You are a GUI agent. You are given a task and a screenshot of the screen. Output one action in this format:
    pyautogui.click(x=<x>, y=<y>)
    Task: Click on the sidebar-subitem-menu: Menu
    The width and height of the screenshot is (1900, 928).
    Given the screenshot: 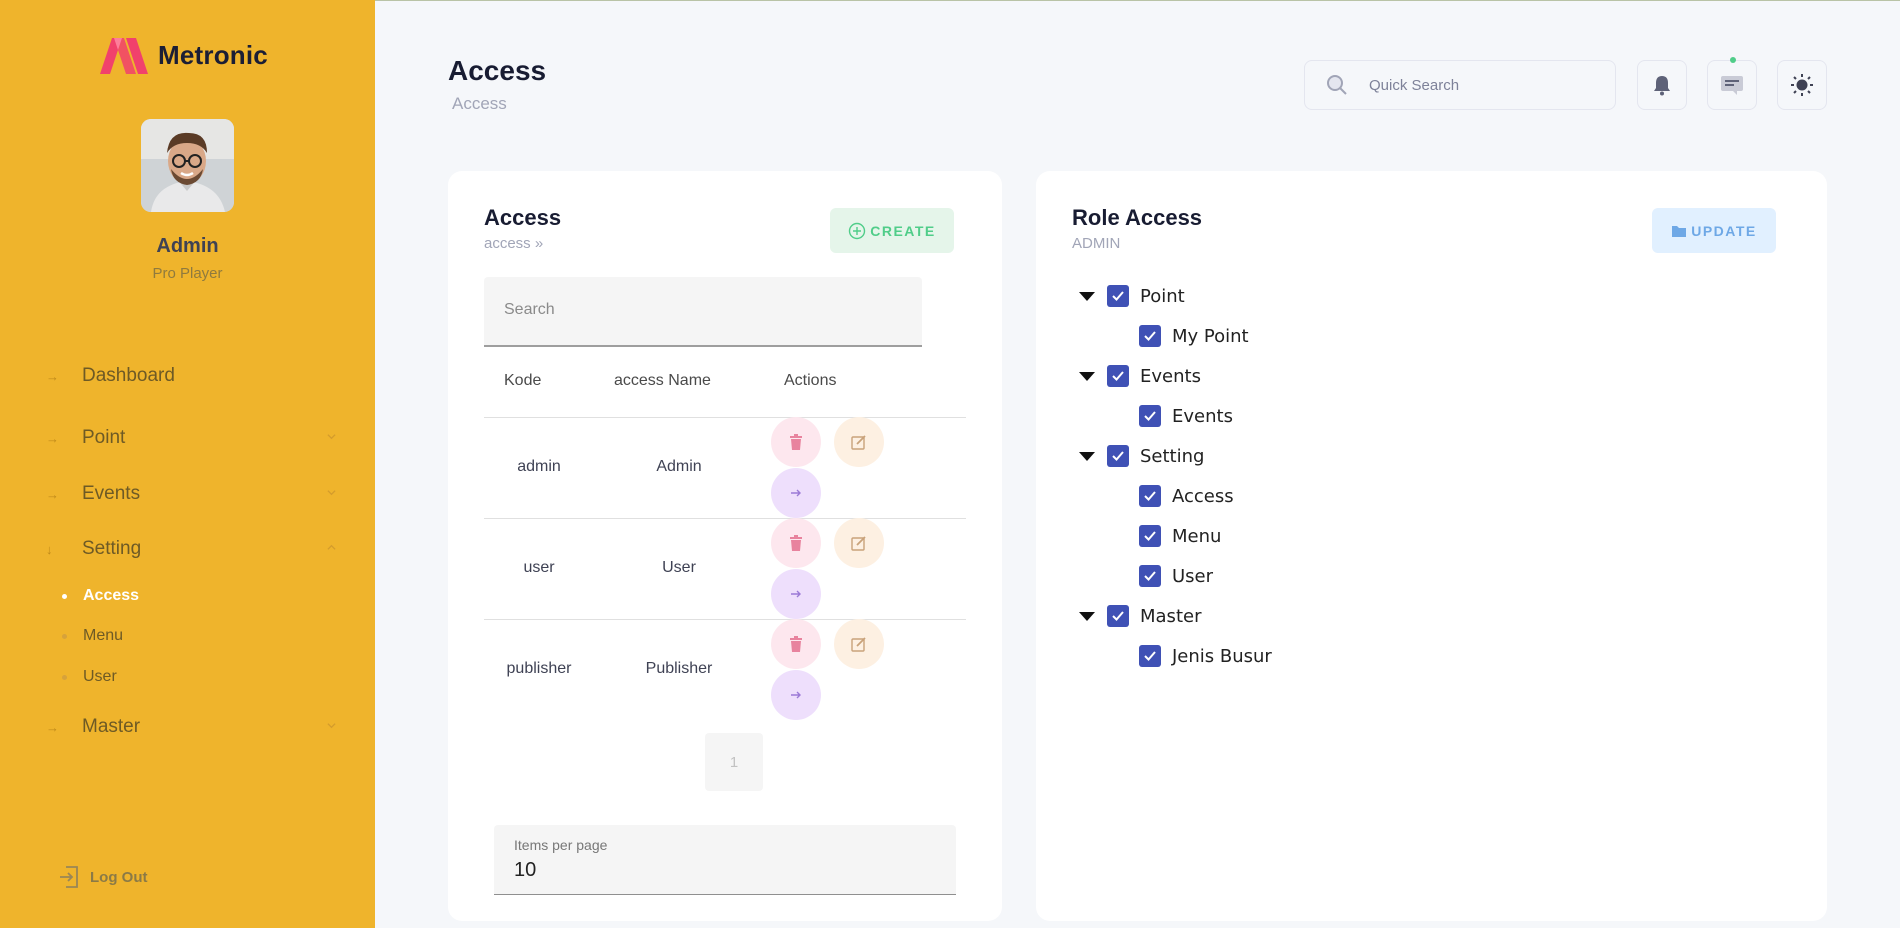 What is the action you would take?
    pyautogui.click(x=92, y=636)
    